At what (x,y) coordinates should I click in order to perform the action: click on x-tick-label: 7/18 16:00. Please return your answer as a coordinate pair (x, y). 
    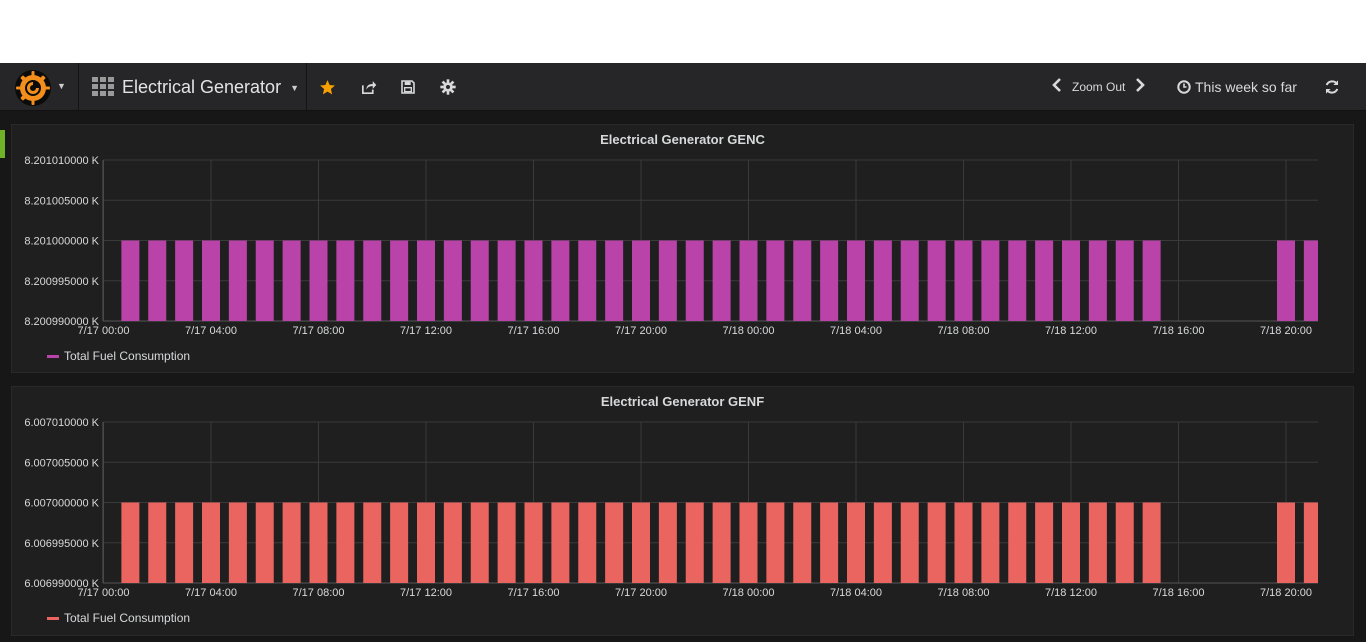
    Looking at the image, I should click on (1179, 593).